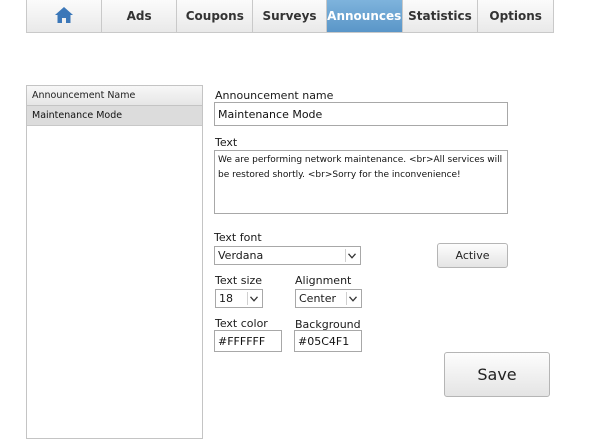 The image size is (589, 441). What do you see at coordinates (114, 116) in the screenshot?
I see `list-item-maintenance-mode: Maintenance Mode` at bounding box center [114, 116].